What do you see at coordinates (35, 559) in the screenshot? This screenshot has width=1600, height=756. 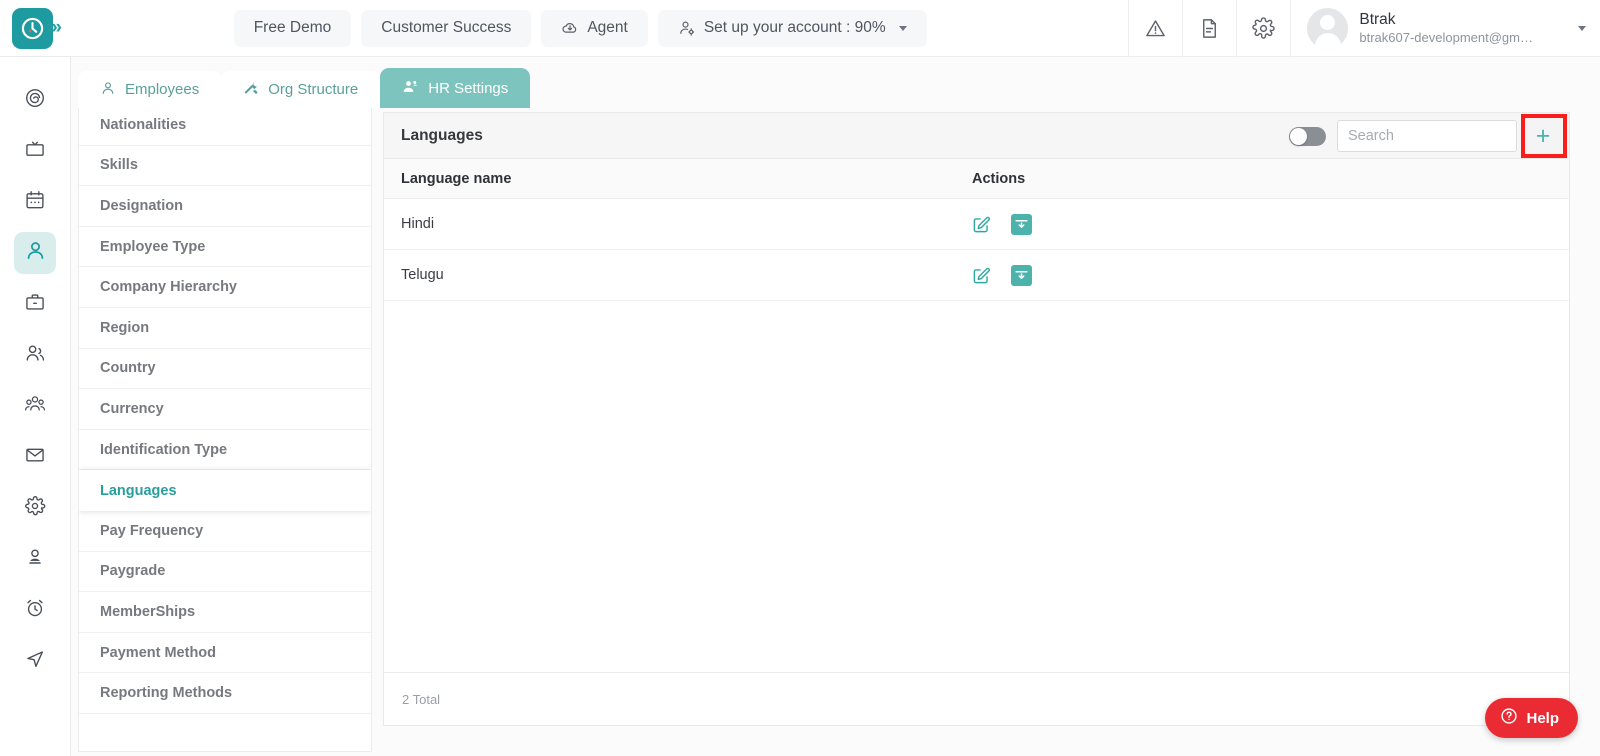 I see `rail-item-profile` at bounding box center [35, 559].